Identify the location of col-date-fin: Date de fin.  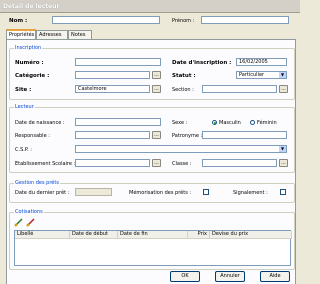
(153, 235).